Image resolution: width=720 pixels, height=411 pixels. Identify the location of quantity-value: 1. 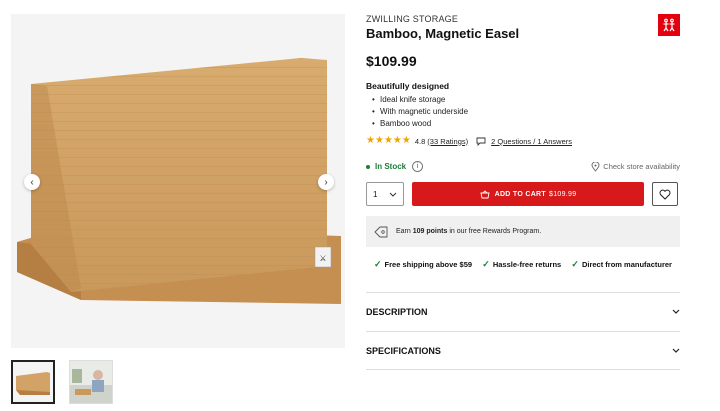
(375, 194).